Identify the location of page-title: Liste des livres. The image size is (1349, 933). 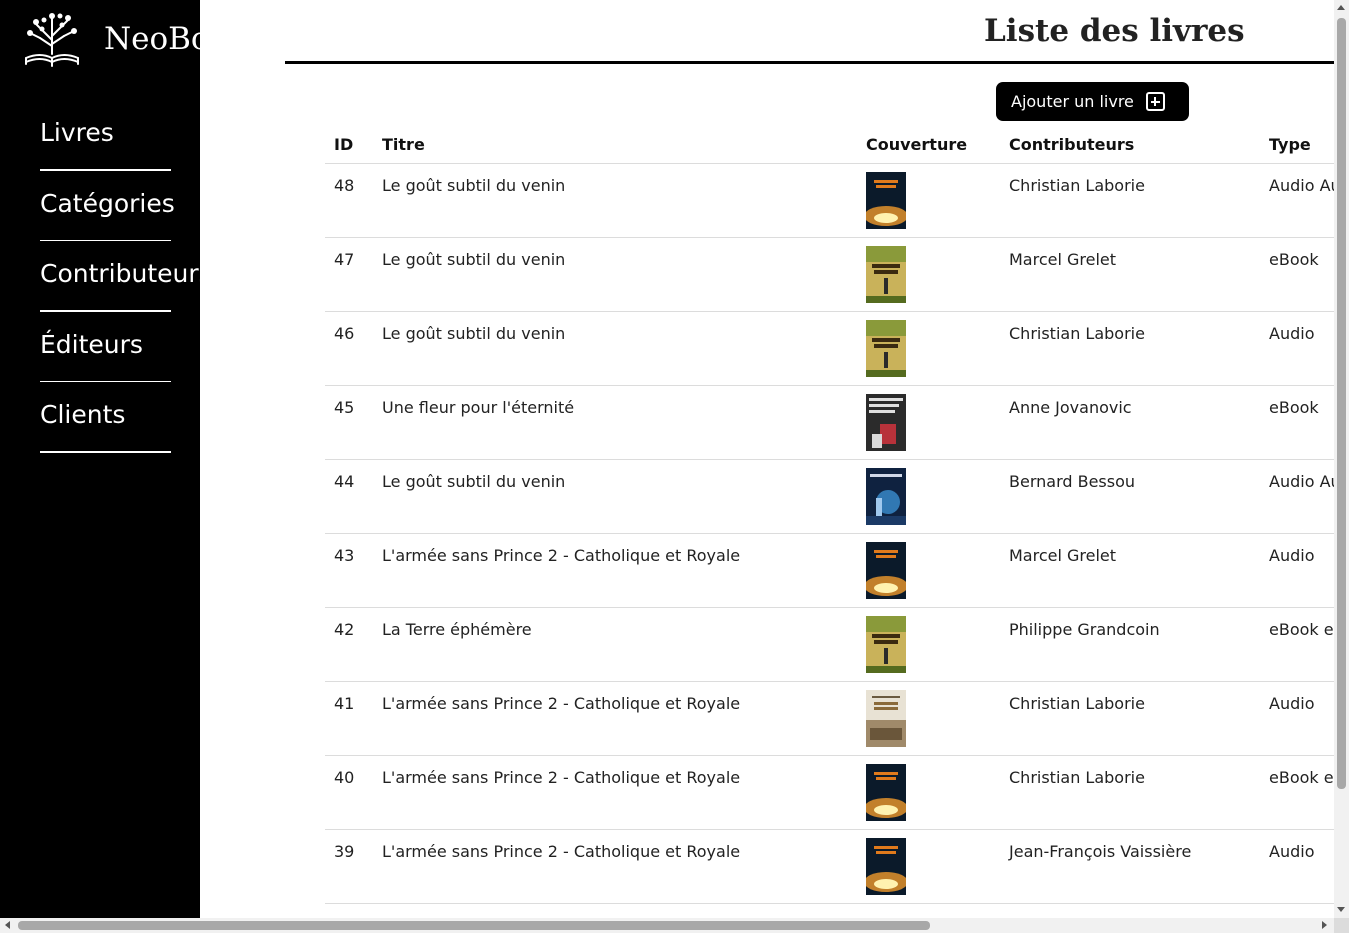
(1114, 31).